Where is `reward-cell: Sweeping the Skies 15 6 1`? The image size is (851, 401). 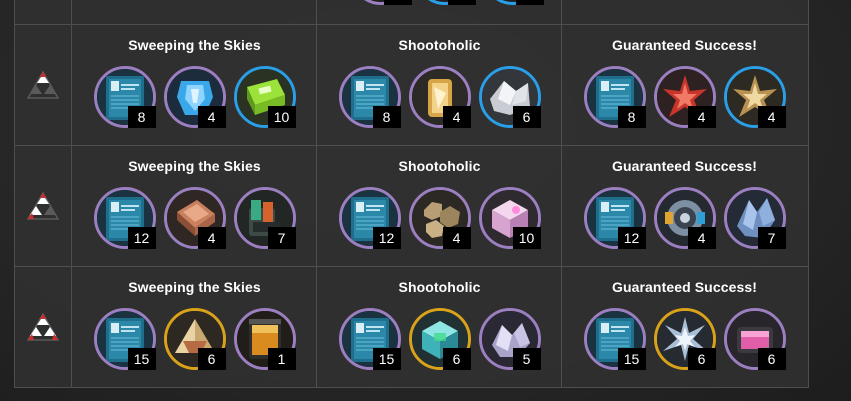 reward-cell: Sweeping the Skies 15 6 1 is located at coordinates (194, 327).